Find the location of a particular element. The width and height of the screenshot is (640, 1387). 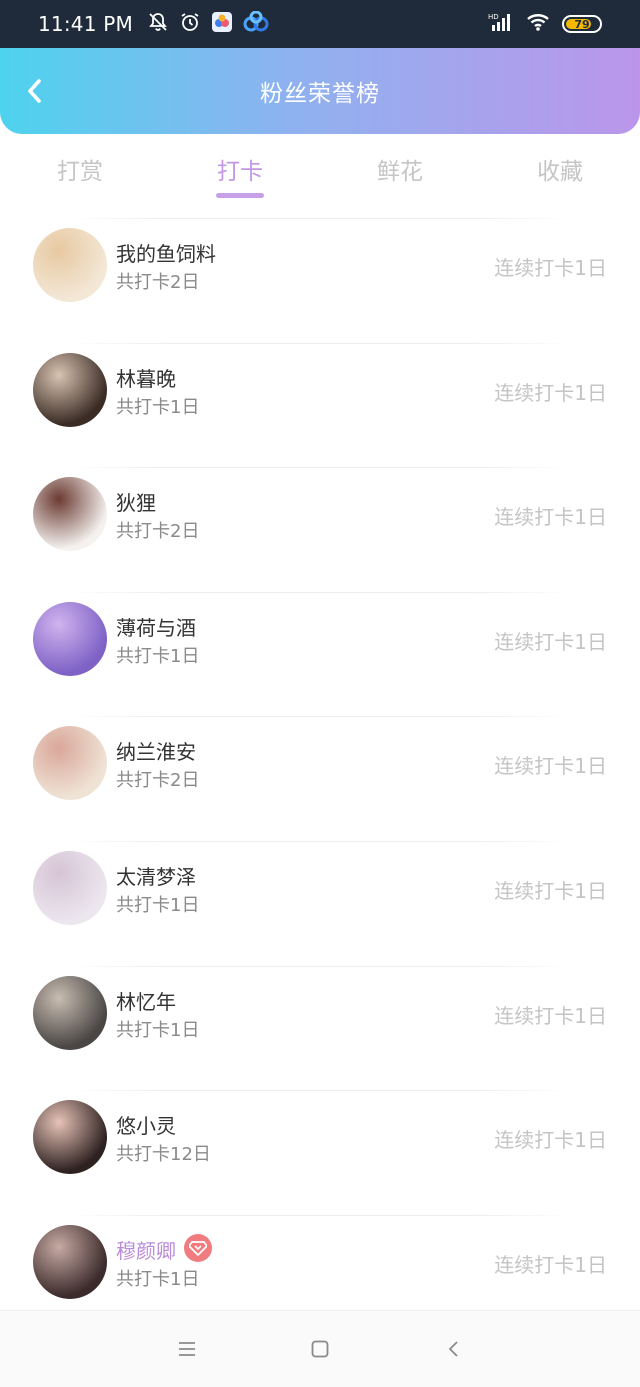

back-triangle-icon is located at coordinates (453, 1349).